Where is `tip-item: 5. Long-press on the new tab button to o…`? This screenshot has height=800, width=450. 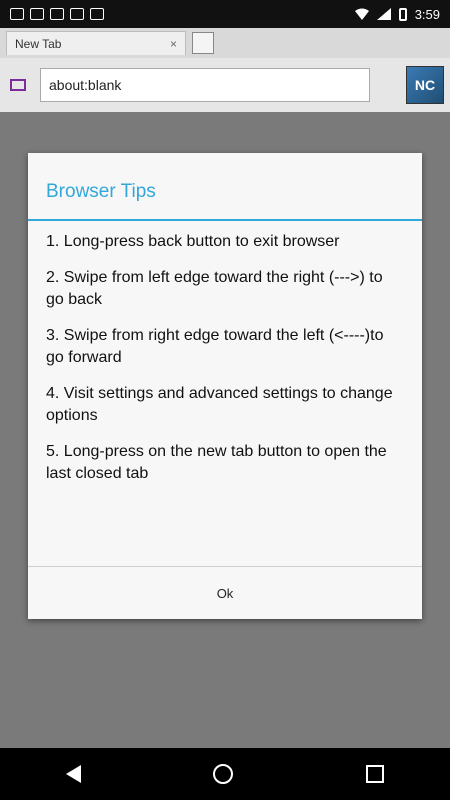
tip-item: 5. Long-press on the new tab button to o… is located at coordinates (216, 462).